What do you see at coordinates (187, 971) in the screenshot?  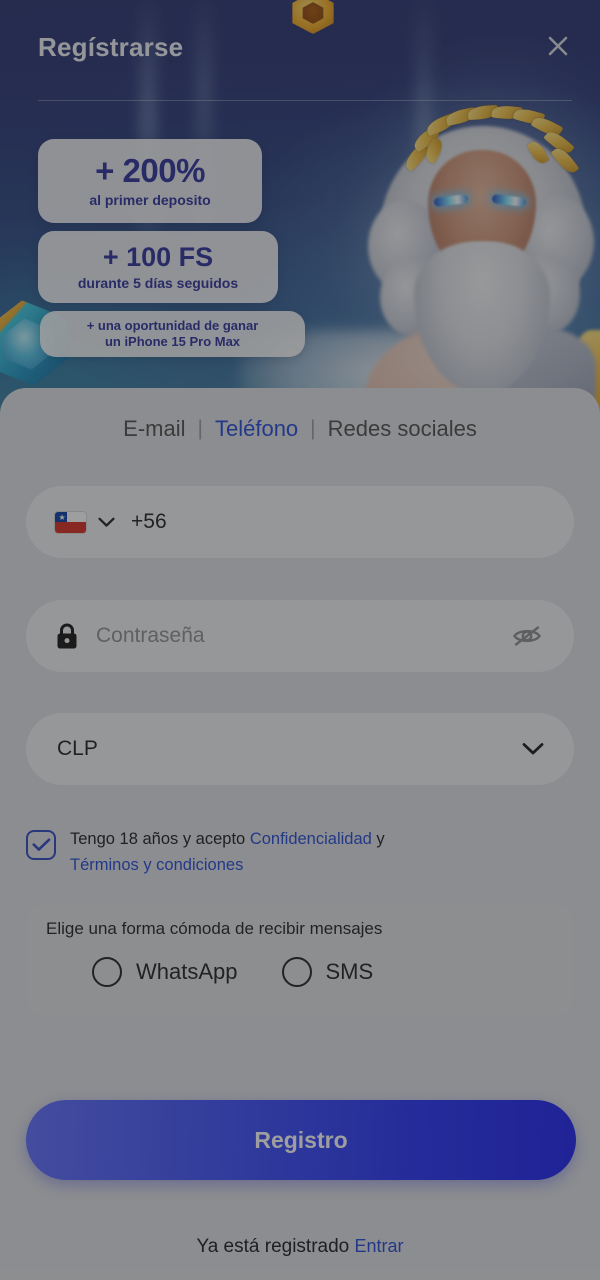 I see `radio-whatsapp-label: WhatsApp` at bounding box center [187, 971].